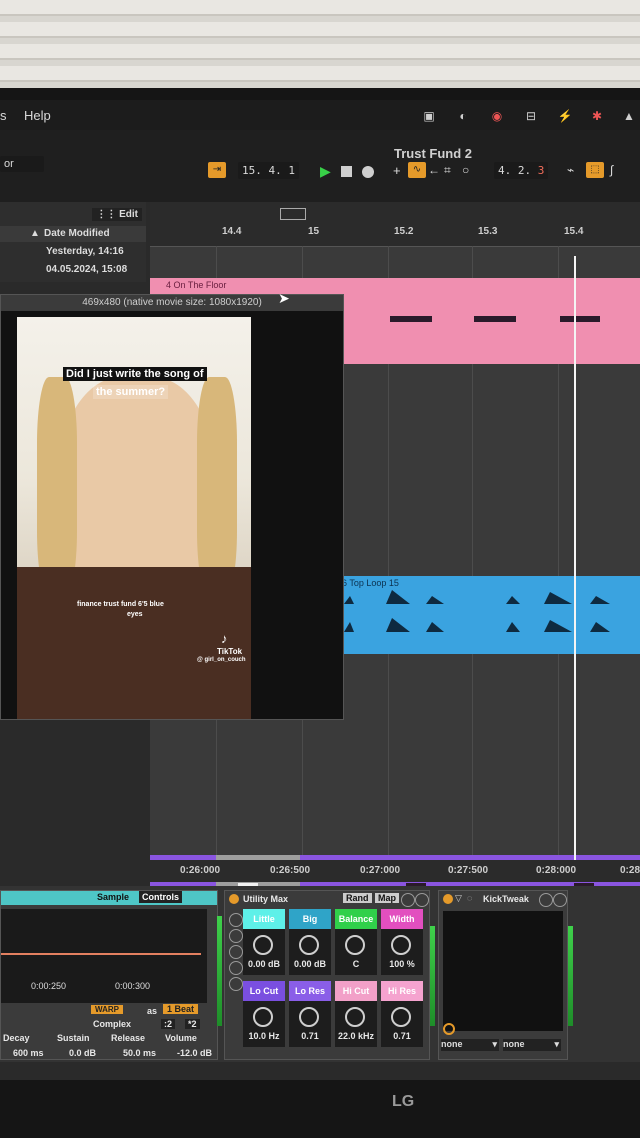 The width and height of the screenshot is (640, 1138). What do you see at coordinates (49, 986) in the screenshot?
I see `time-label: 0:00:250` at bounding box center [49, 986].